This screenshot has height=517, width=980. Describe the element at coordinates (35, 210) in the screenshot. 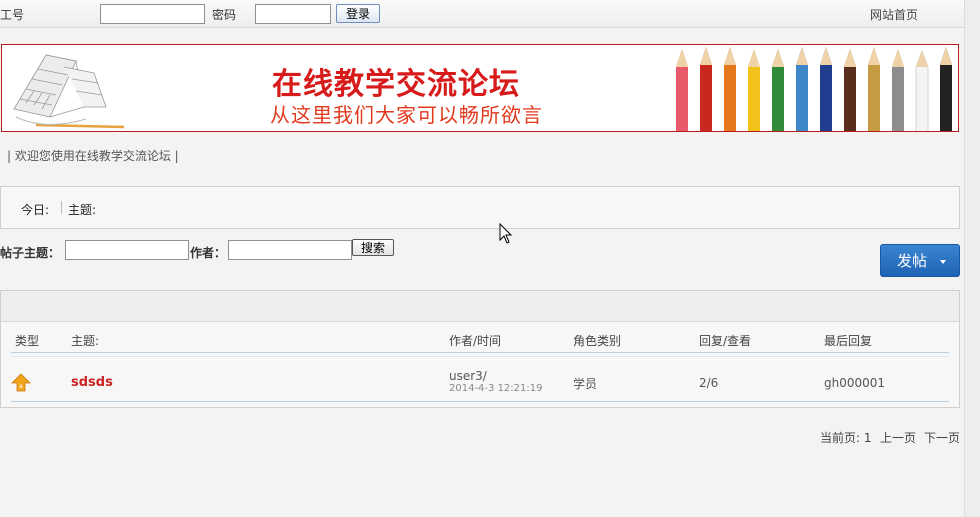

I see `today-label: 今日:` at that location.